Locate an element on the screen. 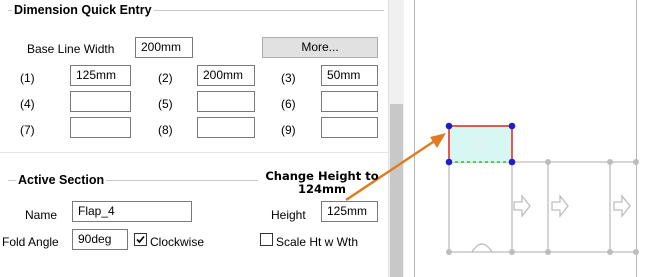 Image resolution: width=653 pixels, height=277 pixels. name-field: Flap_4 is located at coordinates (132, 211).